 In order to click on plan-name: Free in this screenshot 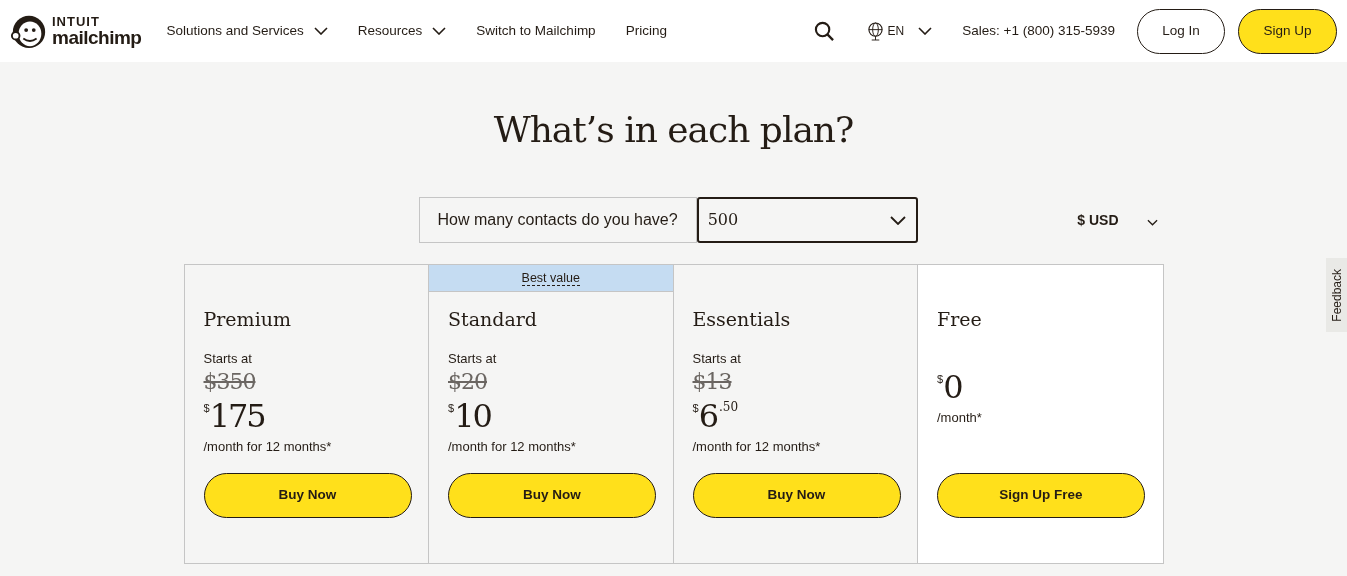, I will do `click(960, 319)`.